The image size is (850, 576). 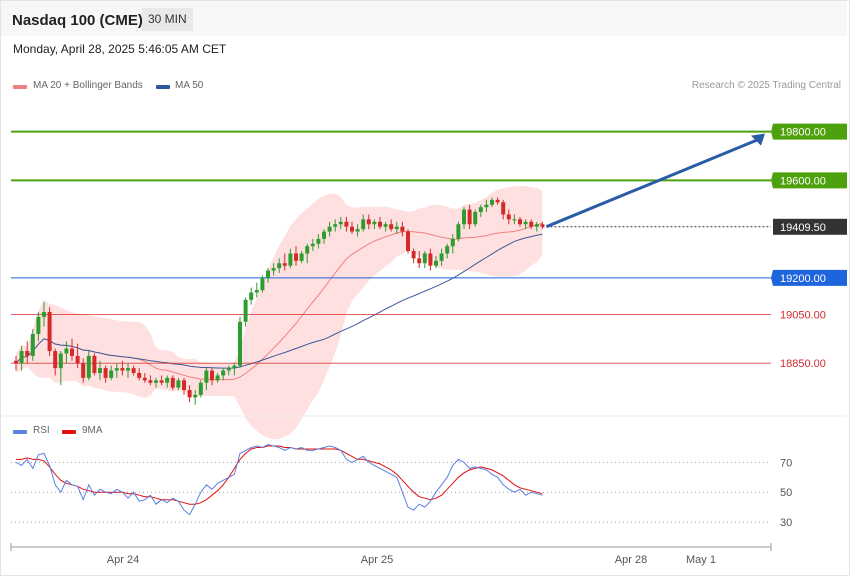 What do you see at coordinates (803, 279) in the screenshot?
I see `level-label-pivot: 19200.00` at bounding box center [803, 279].